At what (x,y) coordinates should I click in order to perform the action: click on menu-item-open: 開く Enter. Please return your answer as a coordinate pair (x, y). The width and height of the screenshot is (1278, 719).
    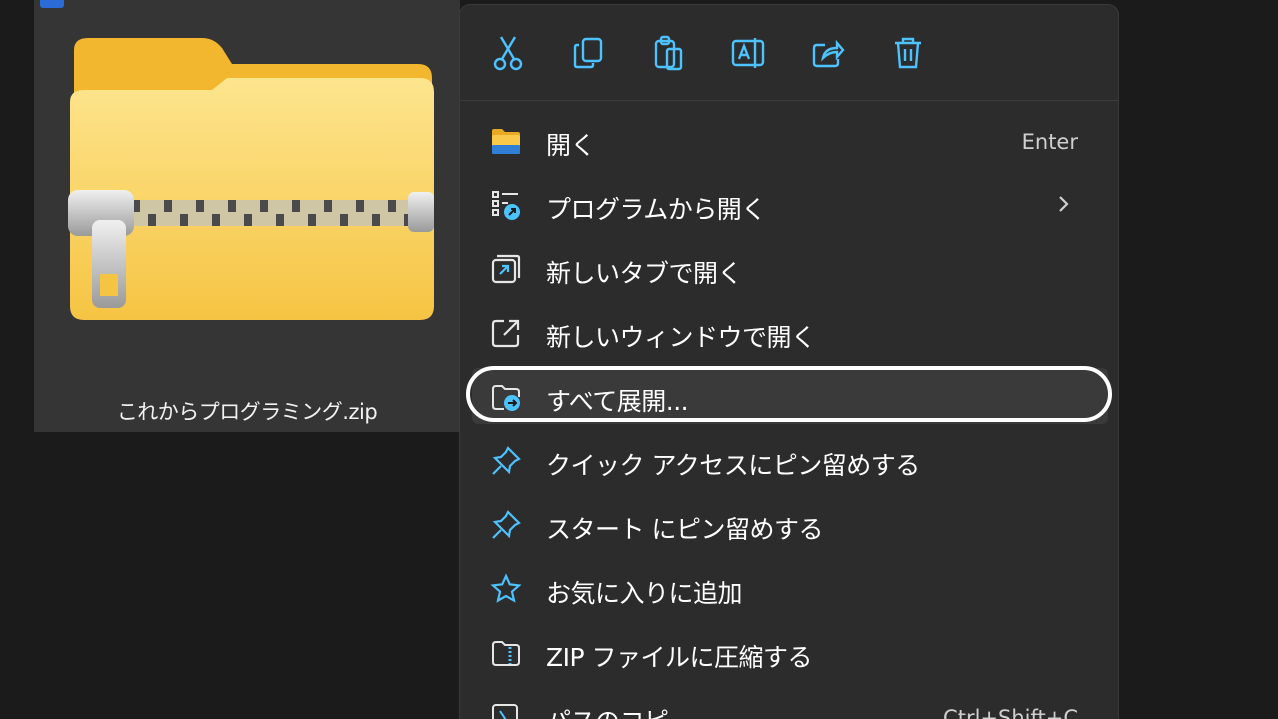
    Looking at the image, I should click on (790, 140).